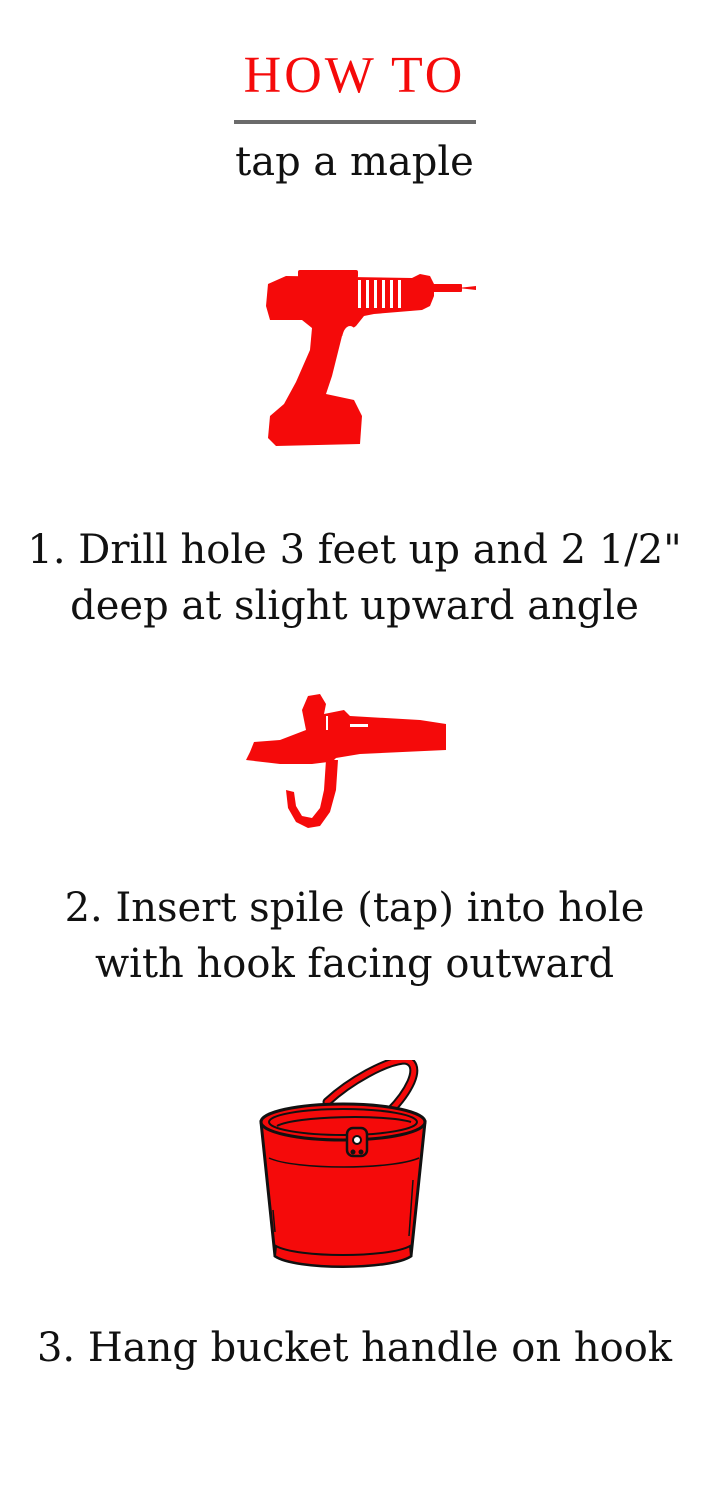 The height and width of the screenshot is (1495, 709). I want to click on step-3-instruction: 3. Hang bucket handle on hook, so click(354, 1348).